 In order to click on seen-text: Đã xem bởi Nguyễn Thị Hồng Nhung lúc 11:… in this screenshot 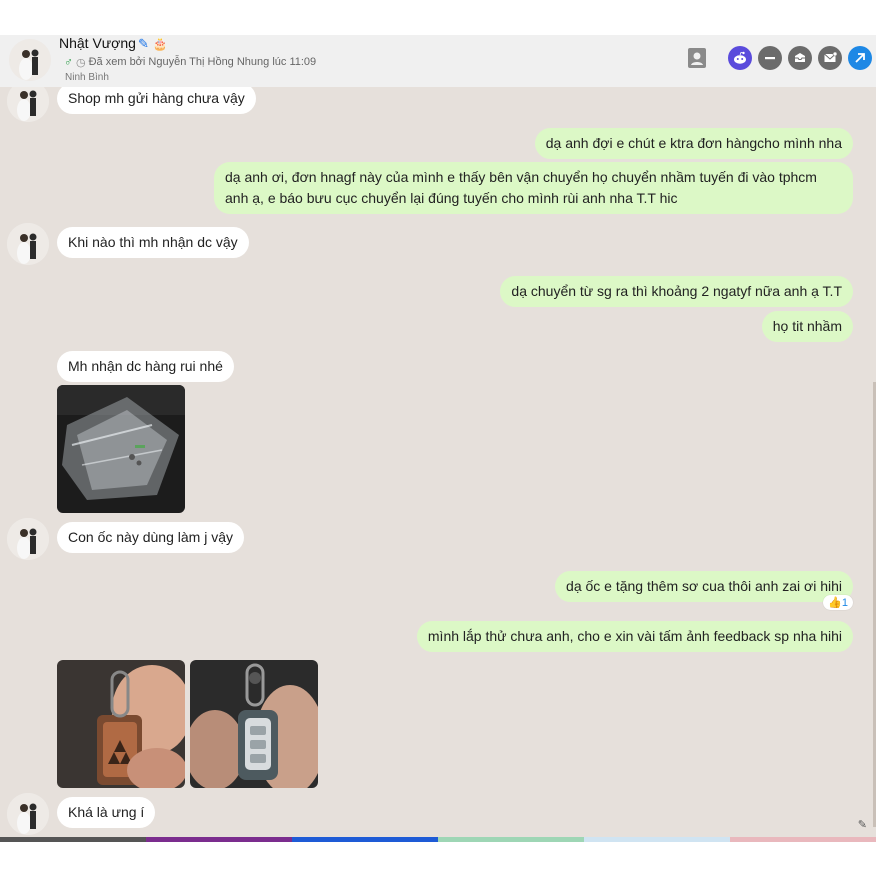, I will do `click(202, 62)`.